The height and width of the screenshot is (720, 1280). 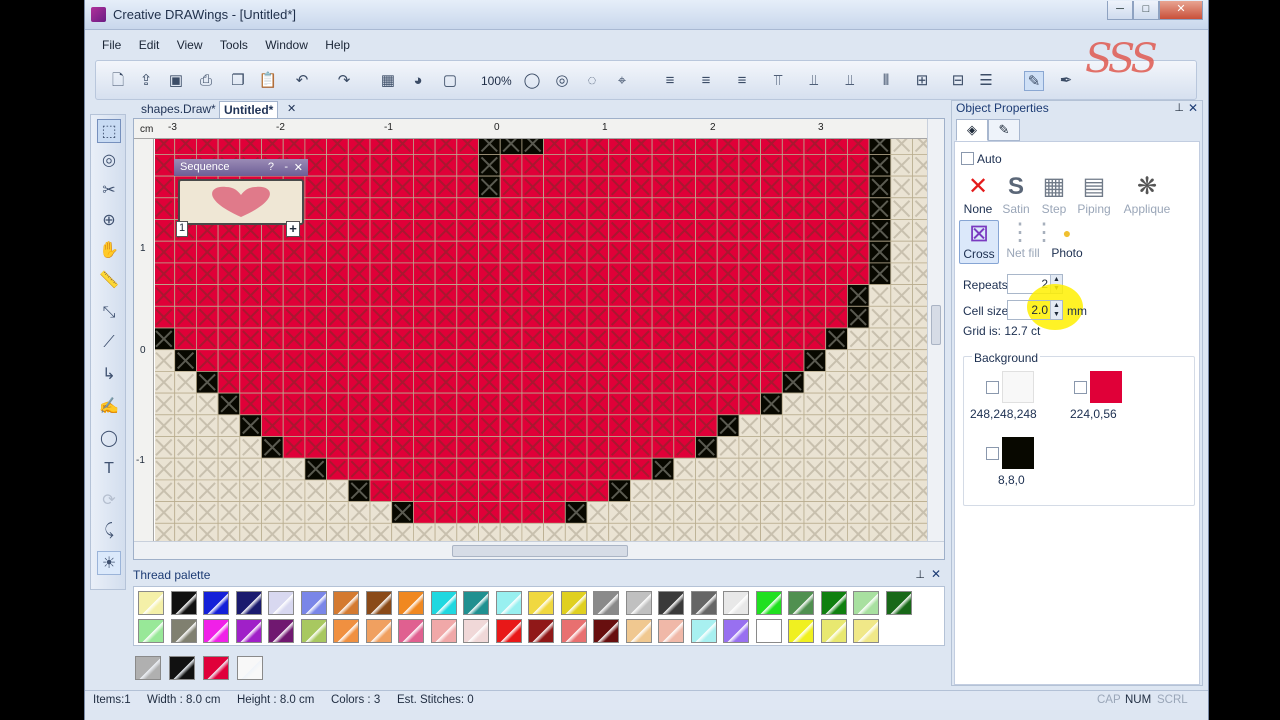 What do you see at coordinates (109, 131) in the screenshot?
I see `select-tool-icon: ⬚` at bounding box center [109, 131].